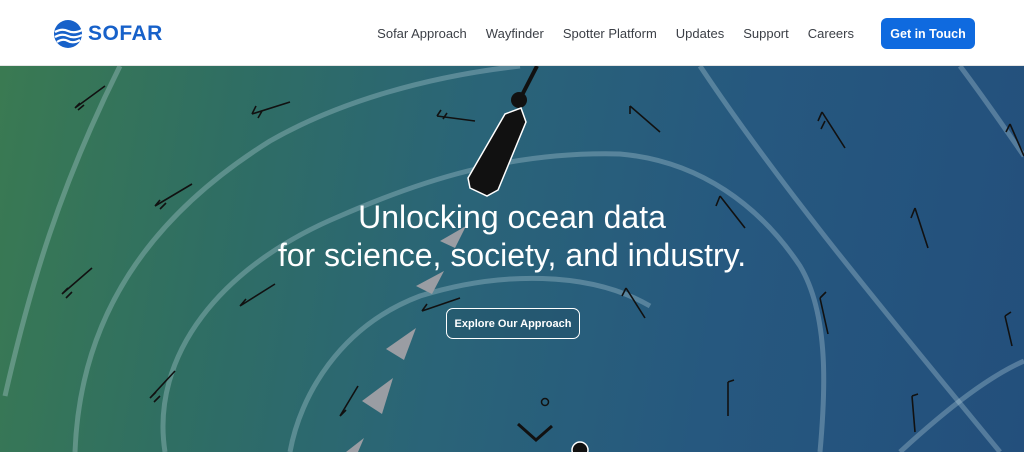  I want to click on headline-line-1: Unlocking ocean data, so click(512, 217).